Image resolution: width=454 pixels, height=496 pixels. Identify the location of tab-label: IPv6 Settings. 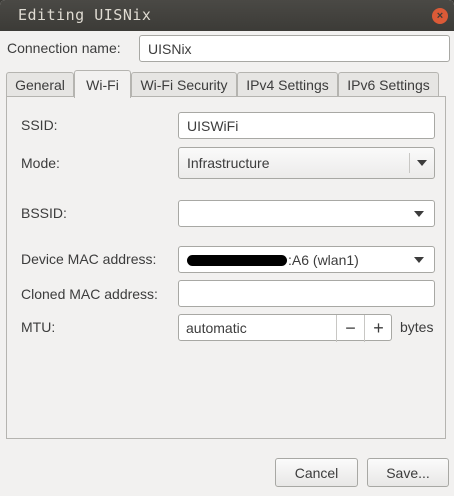
(388, 85).